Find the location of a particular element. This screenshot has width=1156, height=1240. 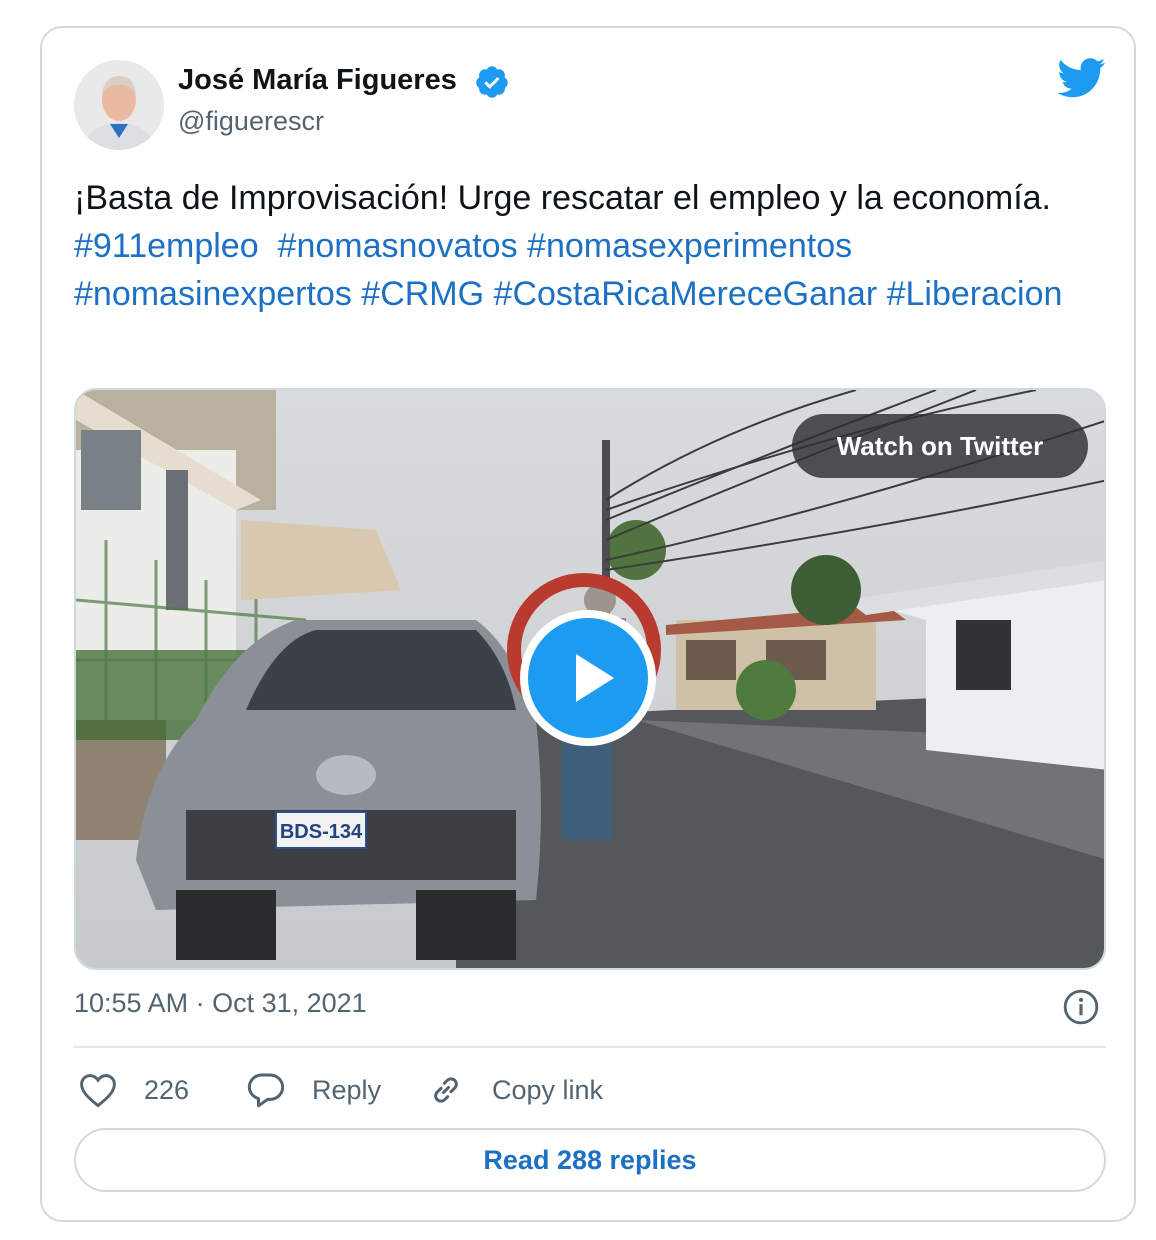

hashtag-link: #CRMG is located at coordinates (422, 294).